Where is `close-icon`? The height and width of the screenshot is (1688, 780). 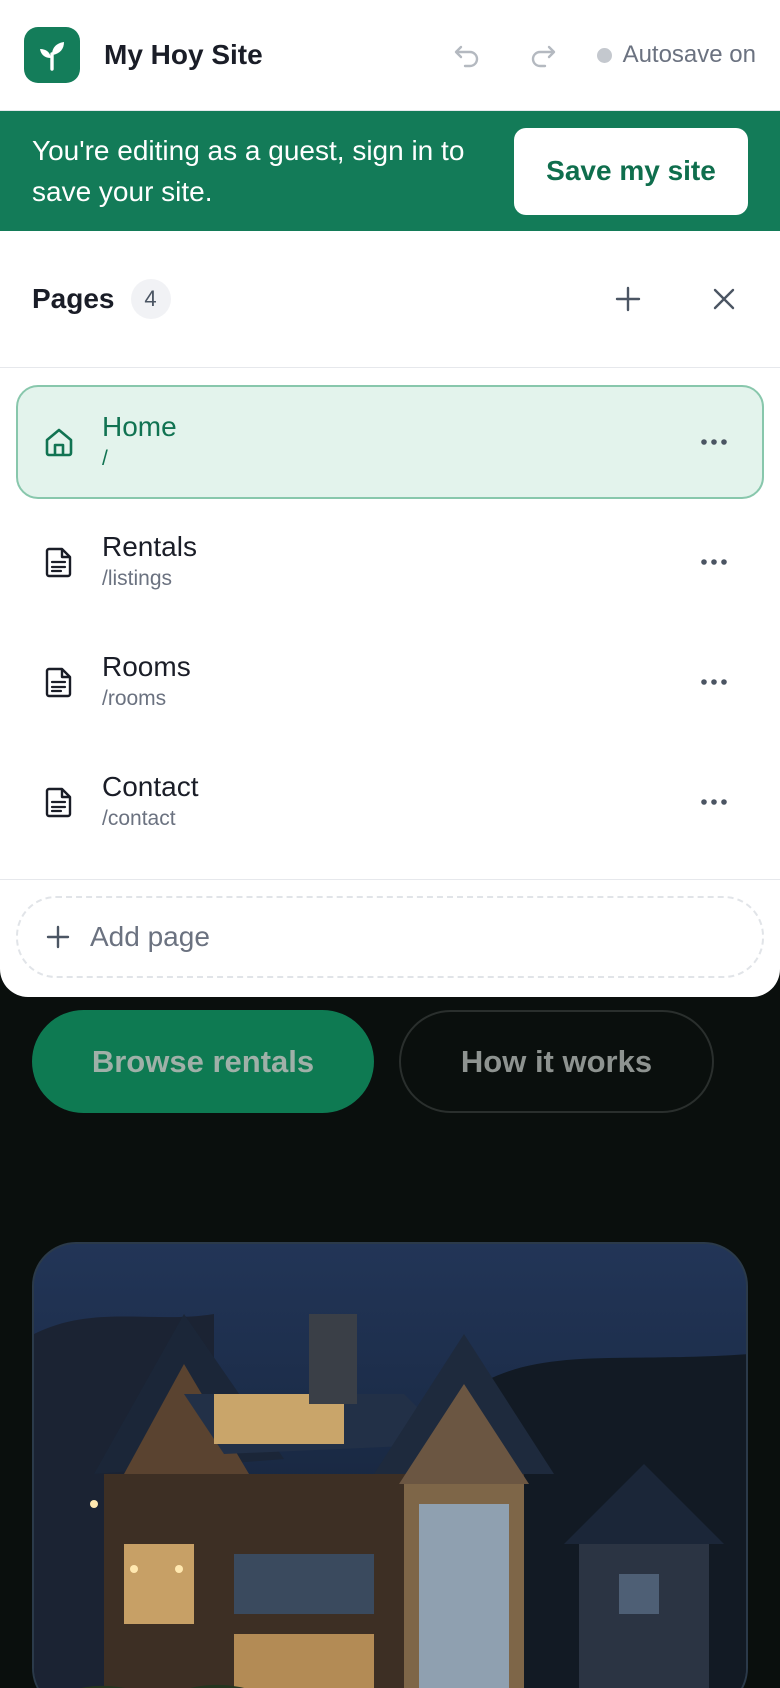 close-icon is located at coordinates (724, 299).